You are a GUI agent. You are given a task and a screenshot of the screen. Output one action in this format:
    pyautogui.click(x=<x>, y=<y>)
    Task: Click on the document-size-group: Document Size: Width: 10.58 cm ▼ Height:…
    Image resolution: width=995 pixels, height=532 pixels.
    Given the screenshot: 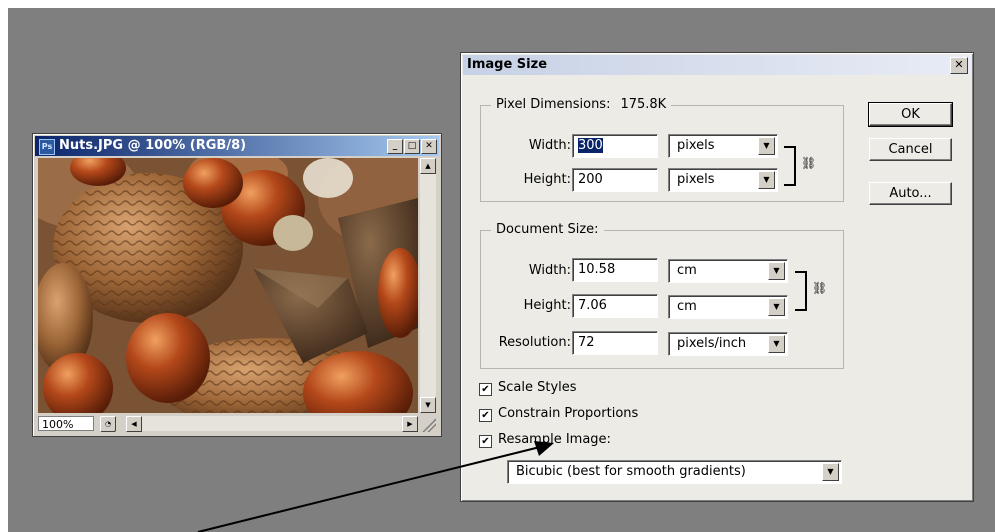 What is the action you would take?
    pyautogui.click(x=662, y=295)
    